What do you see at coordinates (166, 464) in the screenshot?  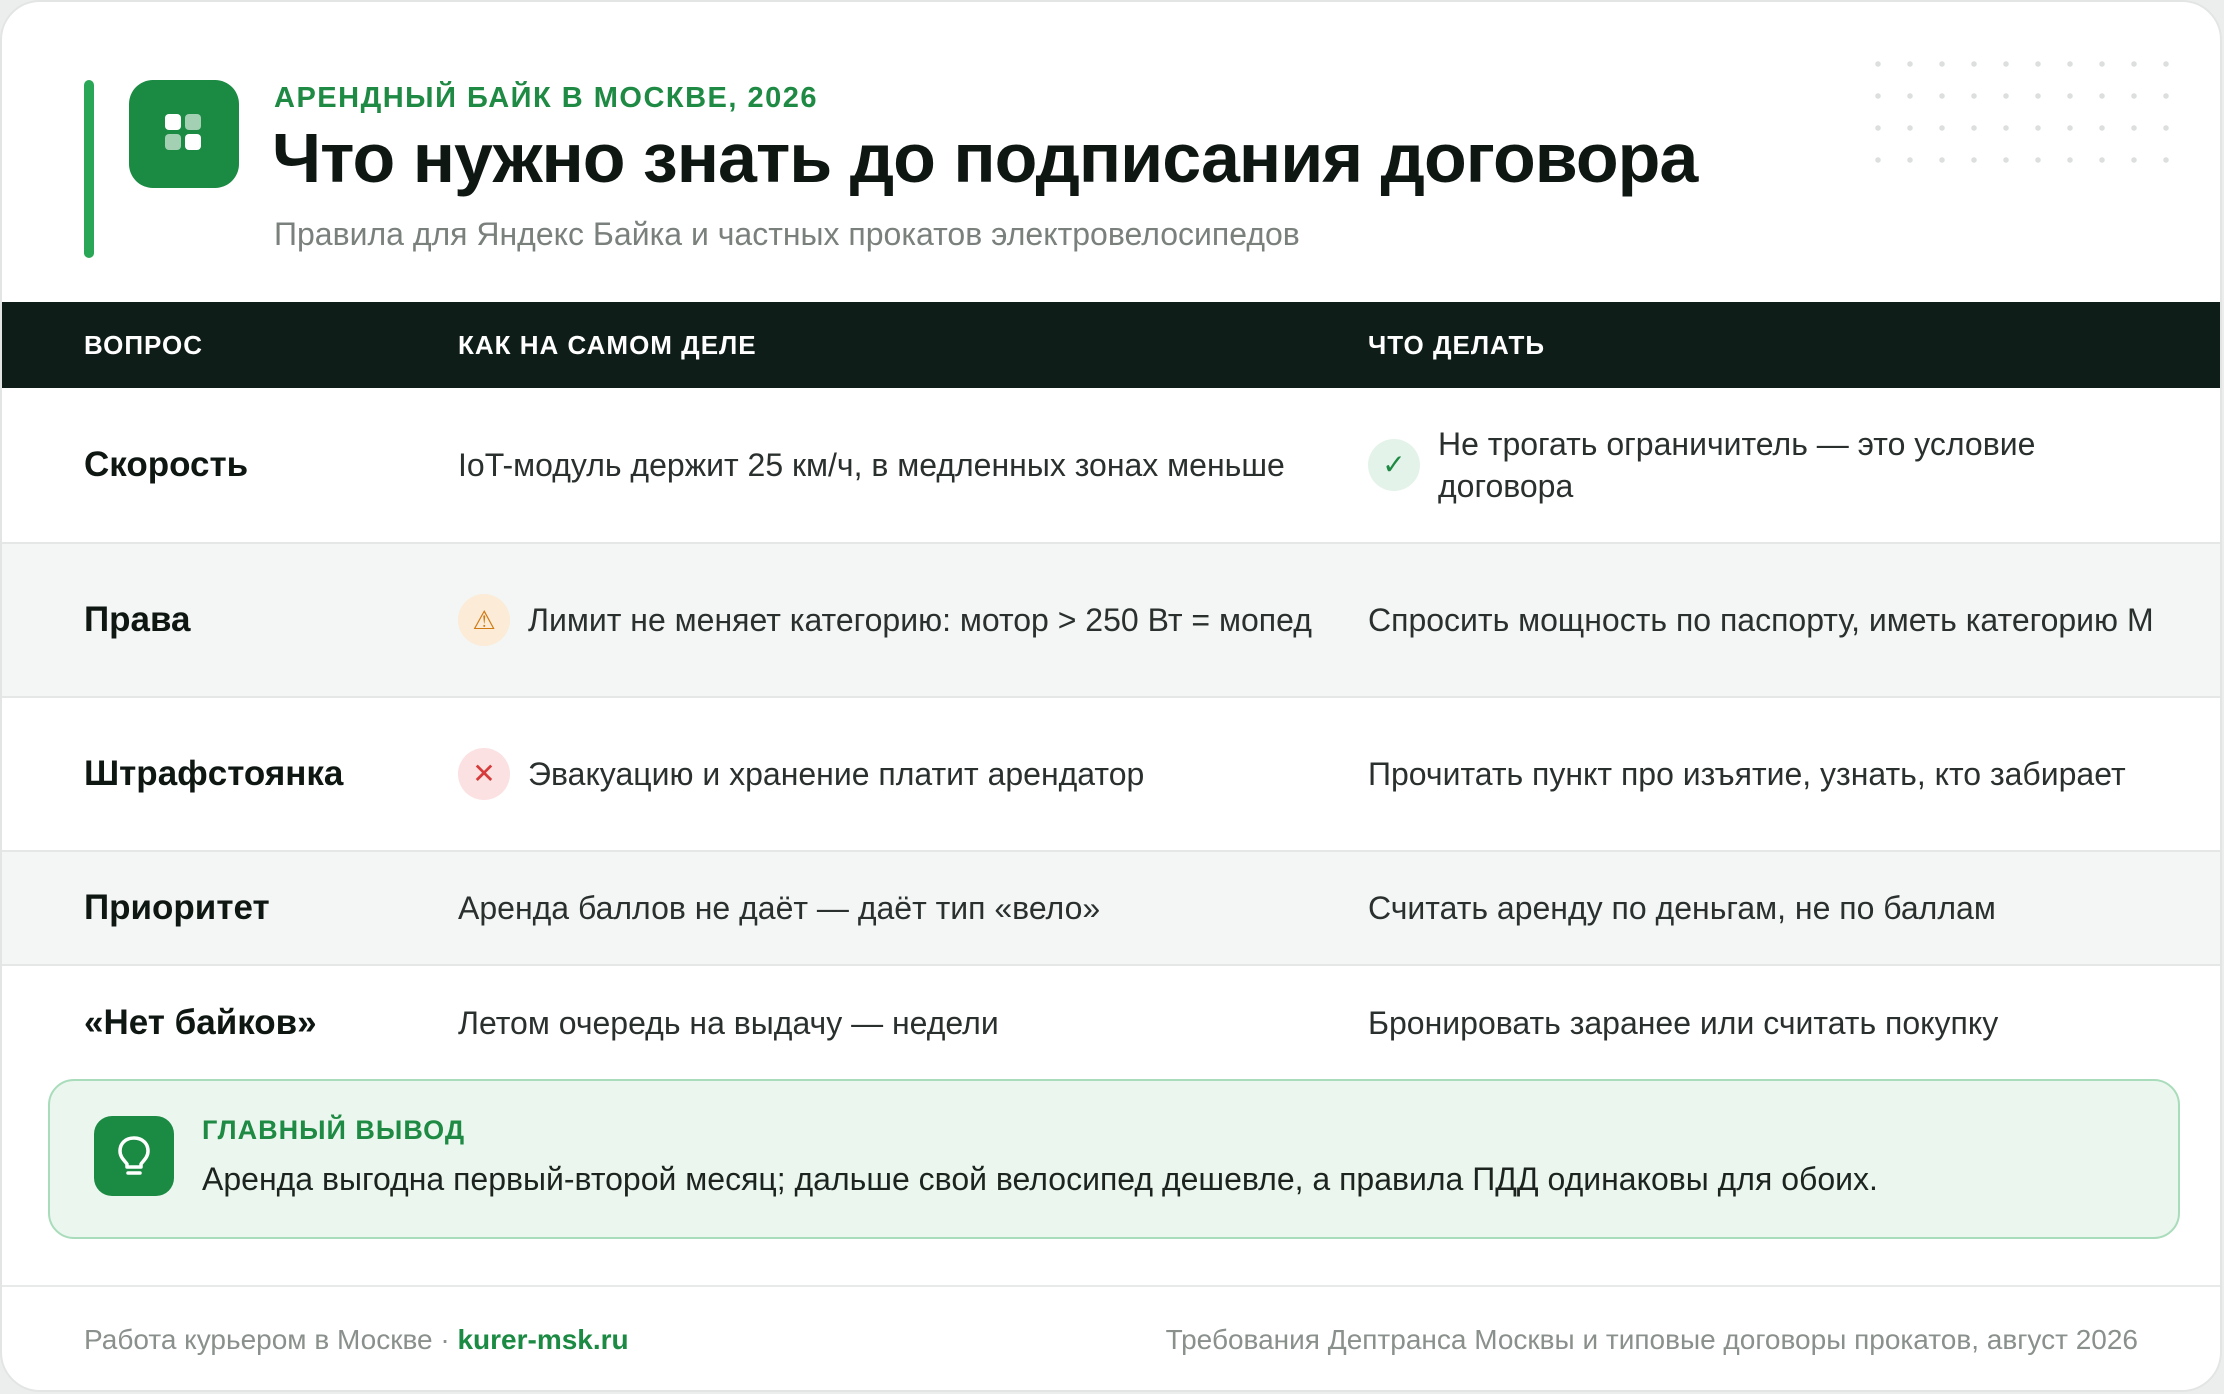 I see `row-question: Скорость` at bounding box center [166, 464].